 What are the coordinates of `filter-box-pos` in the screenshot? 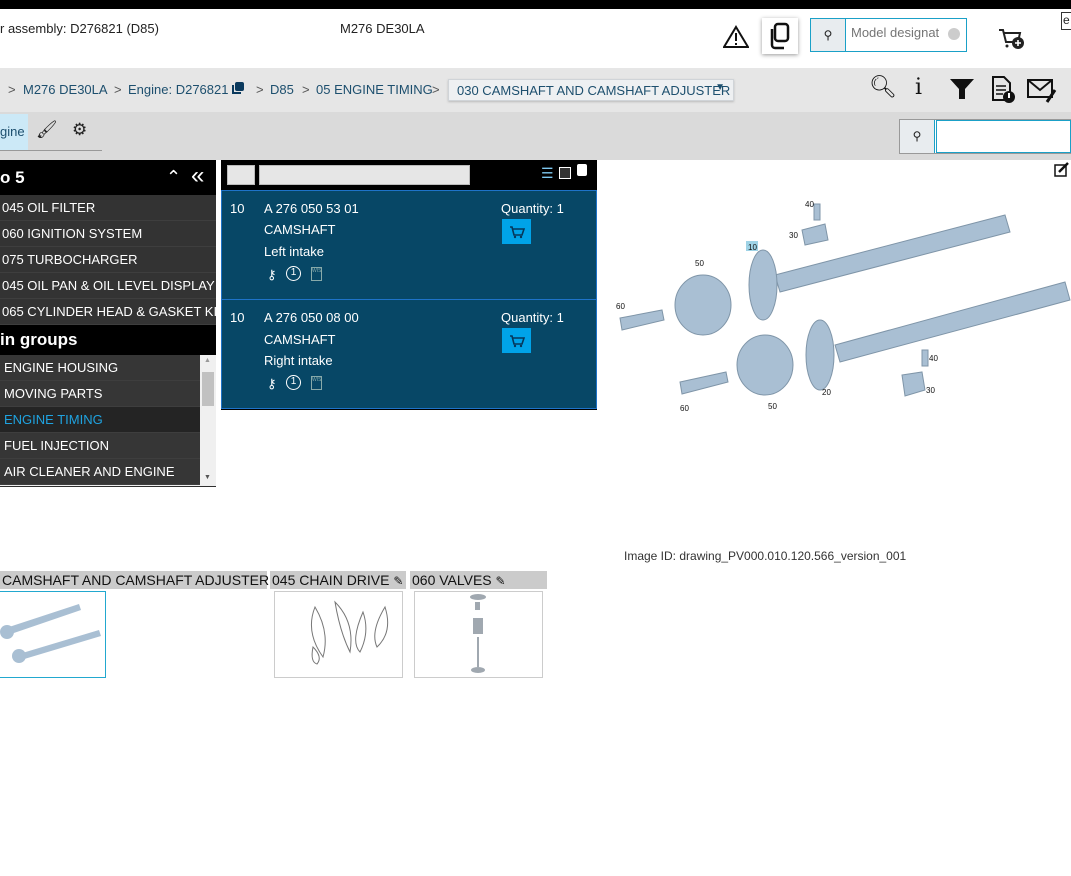 It's located at (241, 175).